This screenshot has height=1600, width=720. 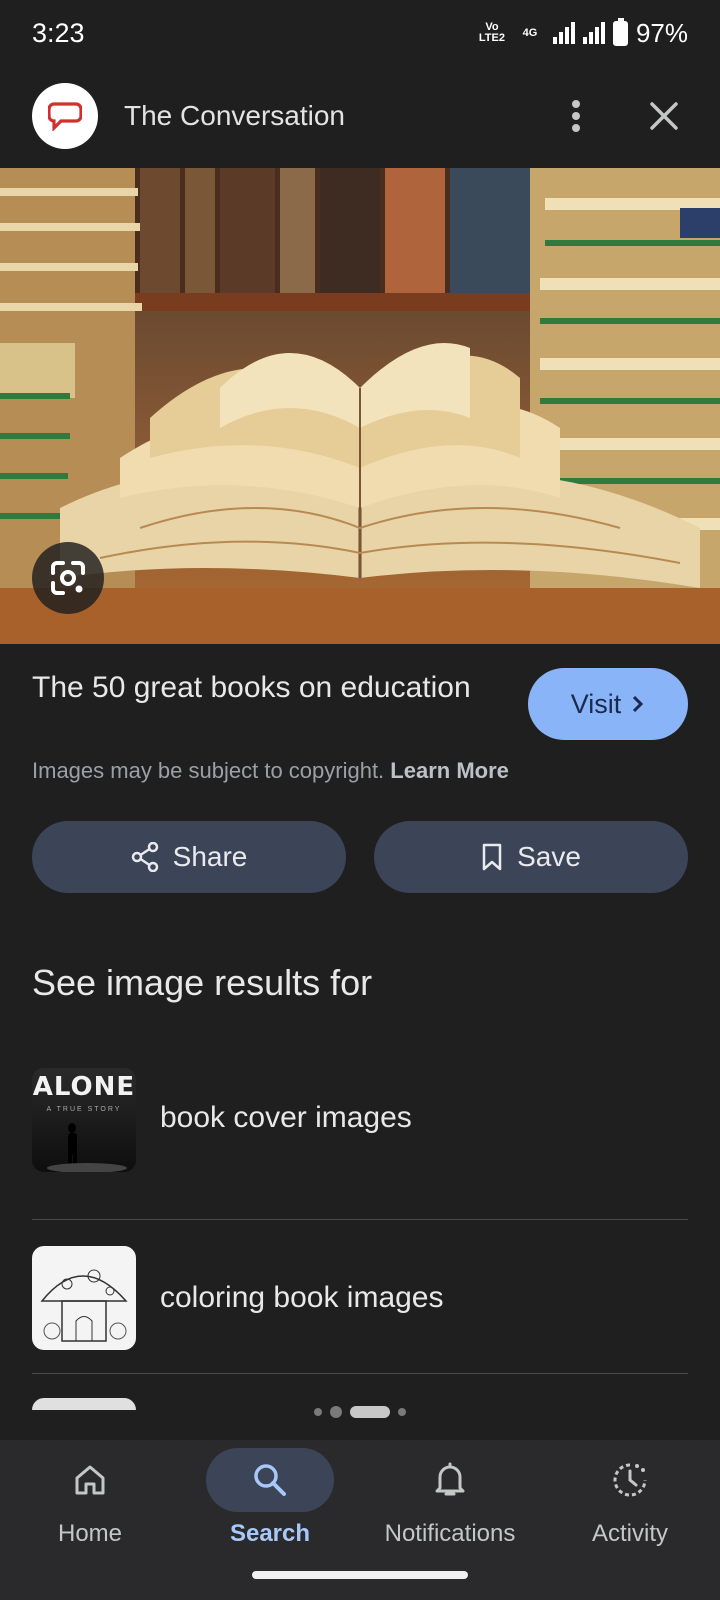 I want to click on home-icon, so click(x=90, y=1480).